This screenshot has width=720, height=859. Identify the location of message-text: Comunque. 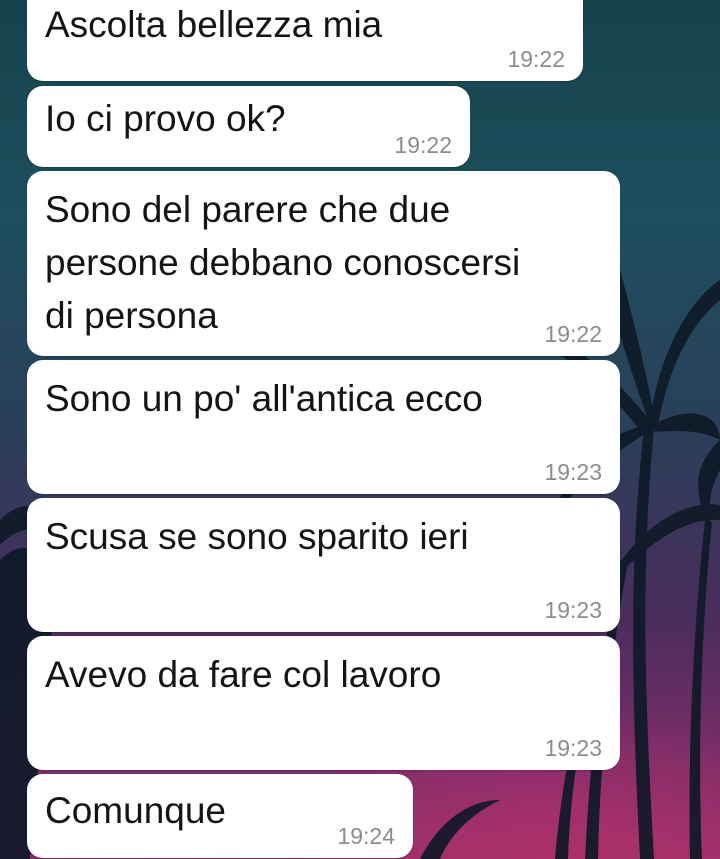
(136, 810).